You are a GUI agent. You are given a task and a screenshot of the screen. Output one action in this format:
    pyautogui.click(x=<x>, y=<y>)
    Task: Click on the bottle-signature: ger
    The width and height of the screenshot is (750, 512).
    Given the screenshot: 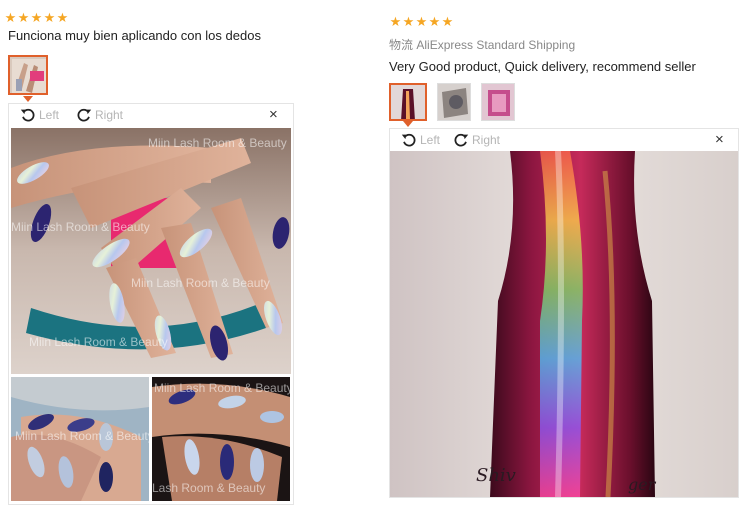 What is the action you would take?
    pyautogui.click(x=642, y=484)
    